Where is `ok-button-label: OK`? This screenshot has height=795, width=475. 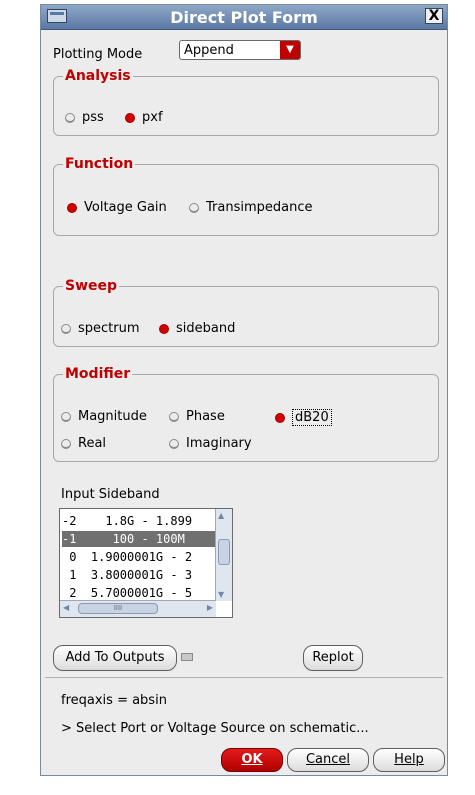
ok-button-label: OK is located at coordinates (252, 759).